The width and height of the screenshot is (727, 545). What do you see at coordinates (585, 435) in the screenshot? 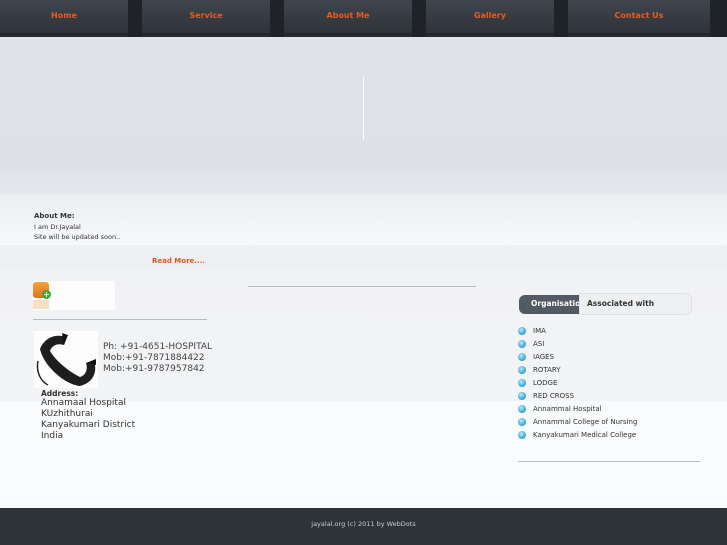
I see `list-item-label: Kanyakumari Medical College` at bounding box center [585, 435].